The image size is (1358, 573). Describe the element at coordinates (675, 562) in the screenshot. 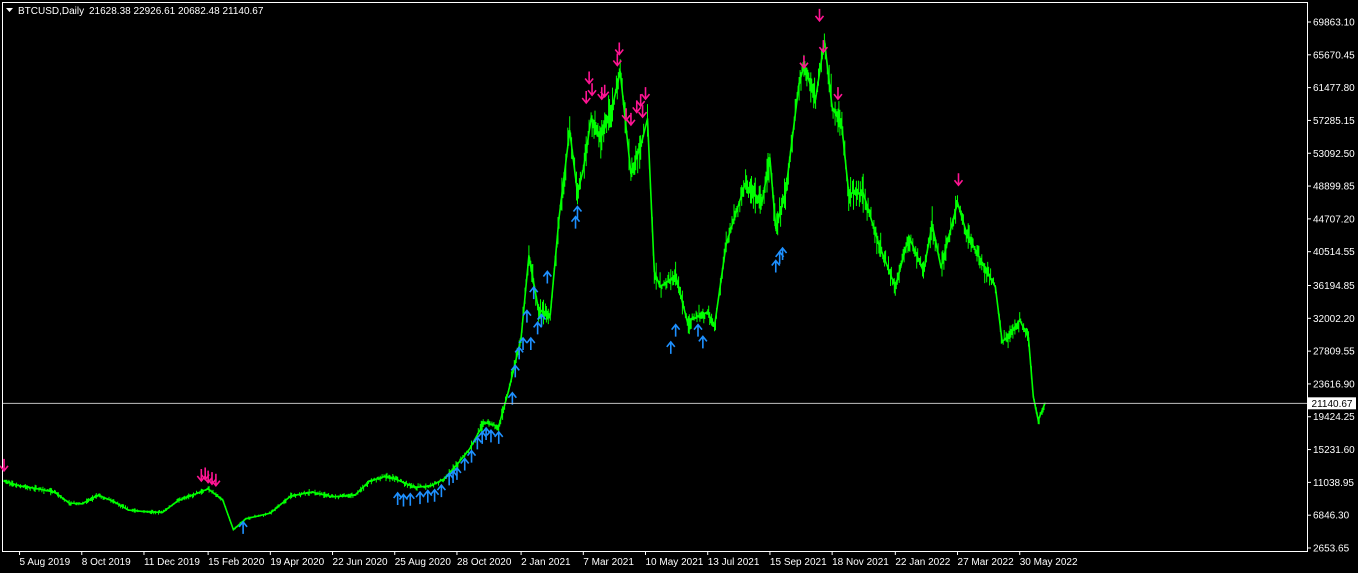

I see `x-tick-label: 10 May 2021` at that location.